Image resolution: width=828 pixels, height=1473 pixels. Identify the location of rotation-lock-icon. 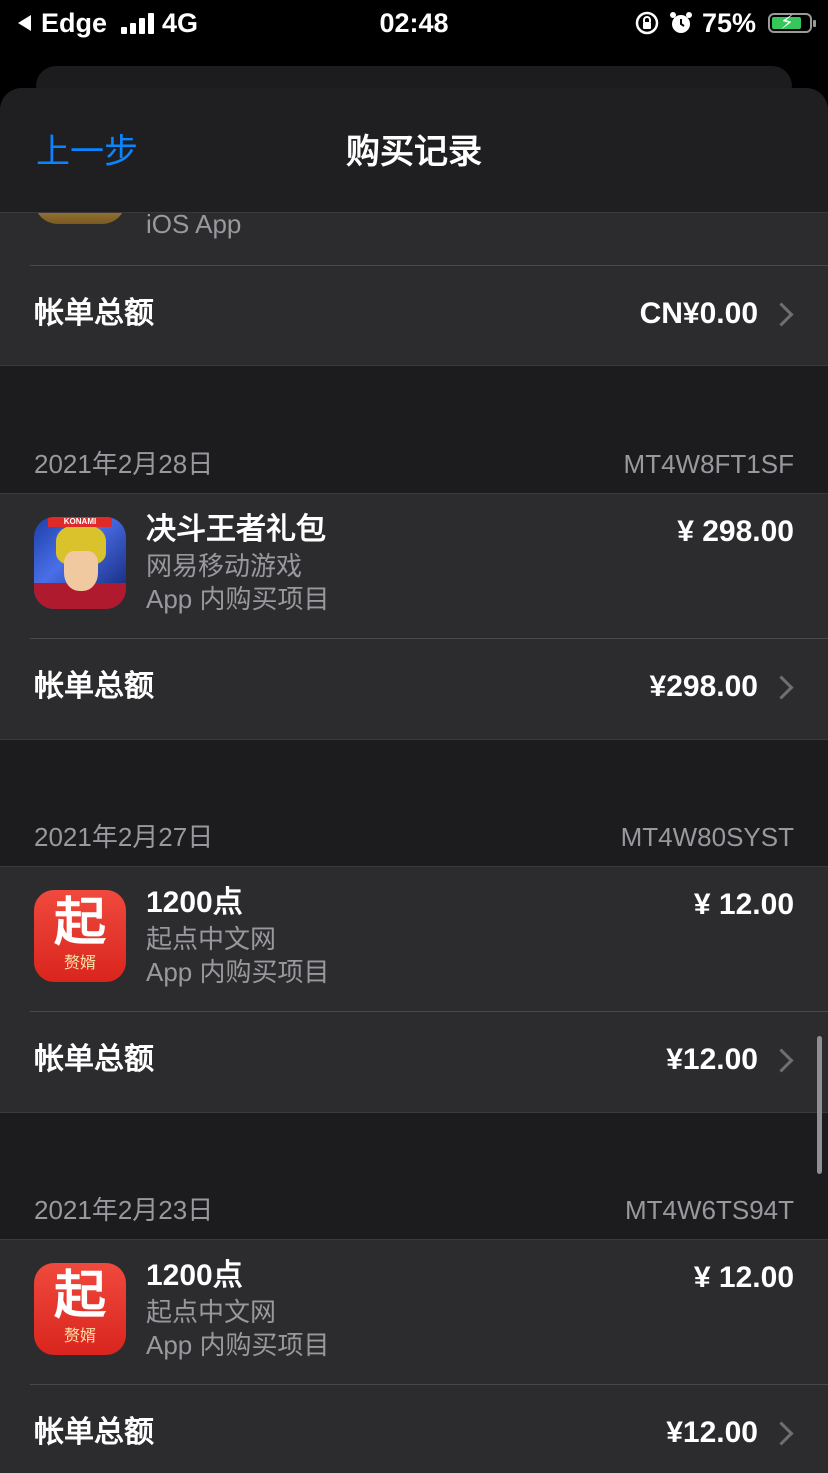
(647, 23).